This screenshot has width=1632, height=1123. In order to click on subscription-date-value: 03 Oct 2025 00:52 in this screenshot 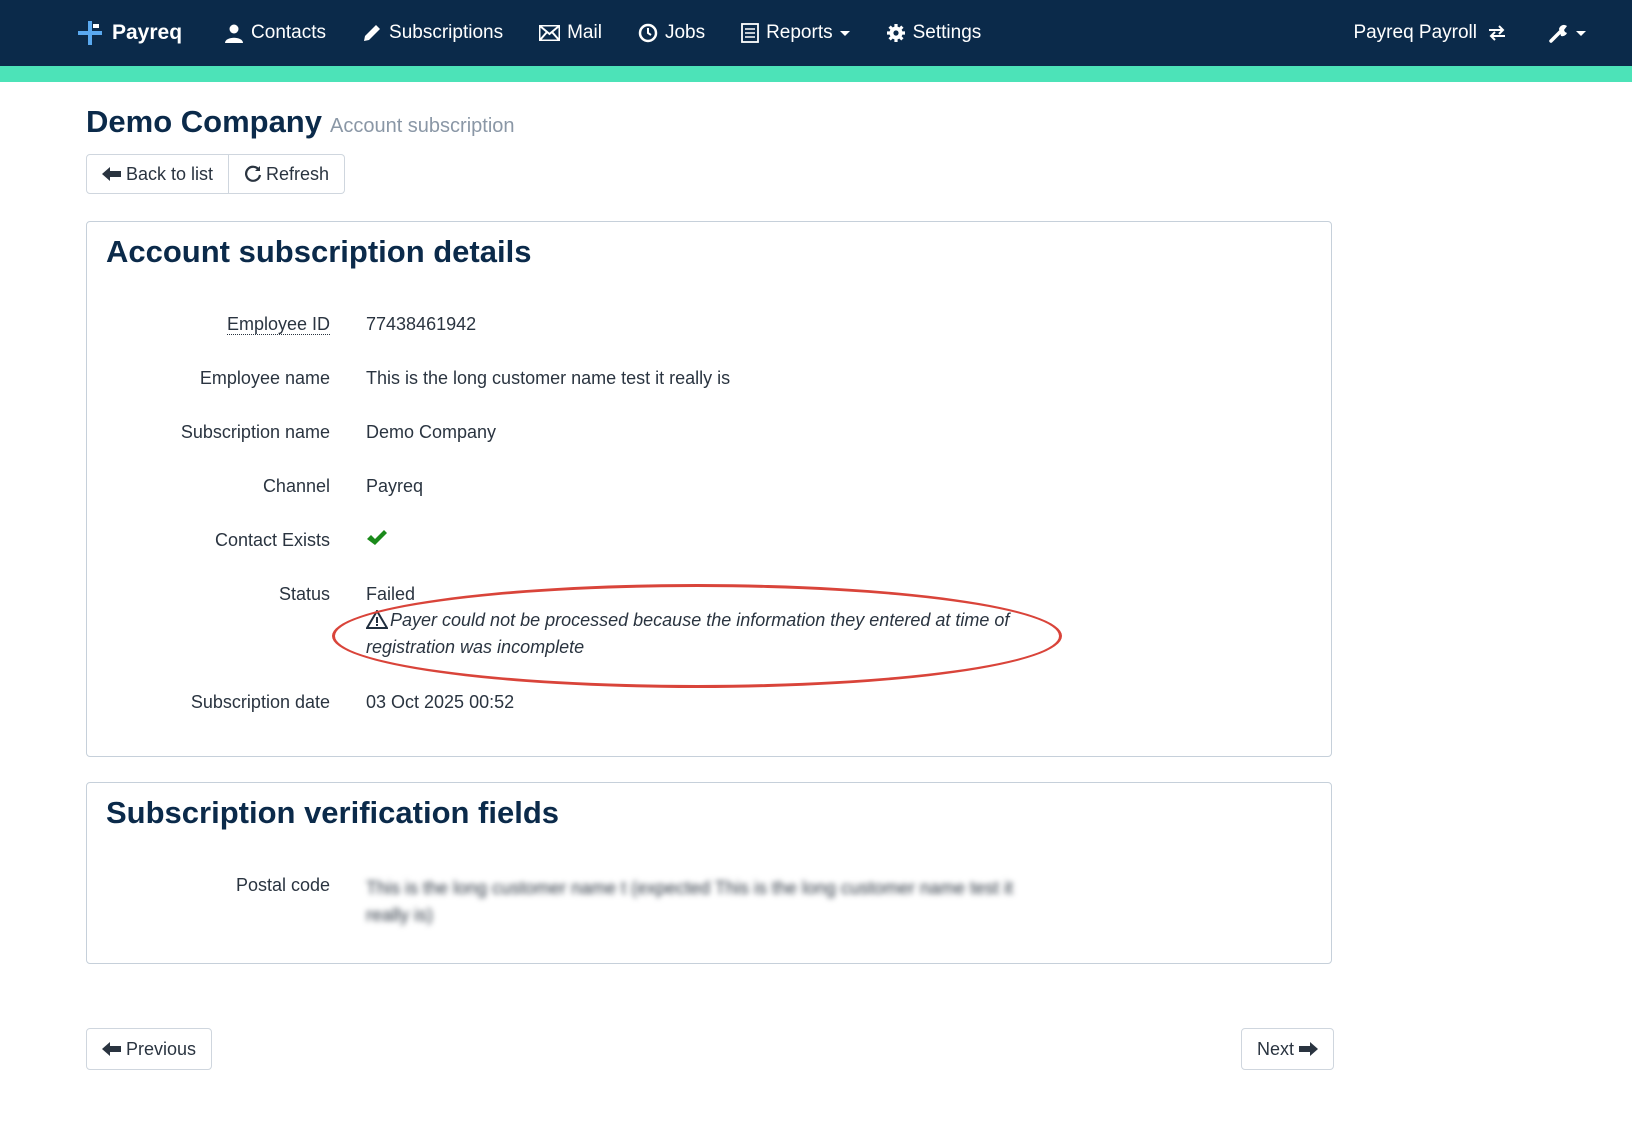, I will do `click(440, 702)`.